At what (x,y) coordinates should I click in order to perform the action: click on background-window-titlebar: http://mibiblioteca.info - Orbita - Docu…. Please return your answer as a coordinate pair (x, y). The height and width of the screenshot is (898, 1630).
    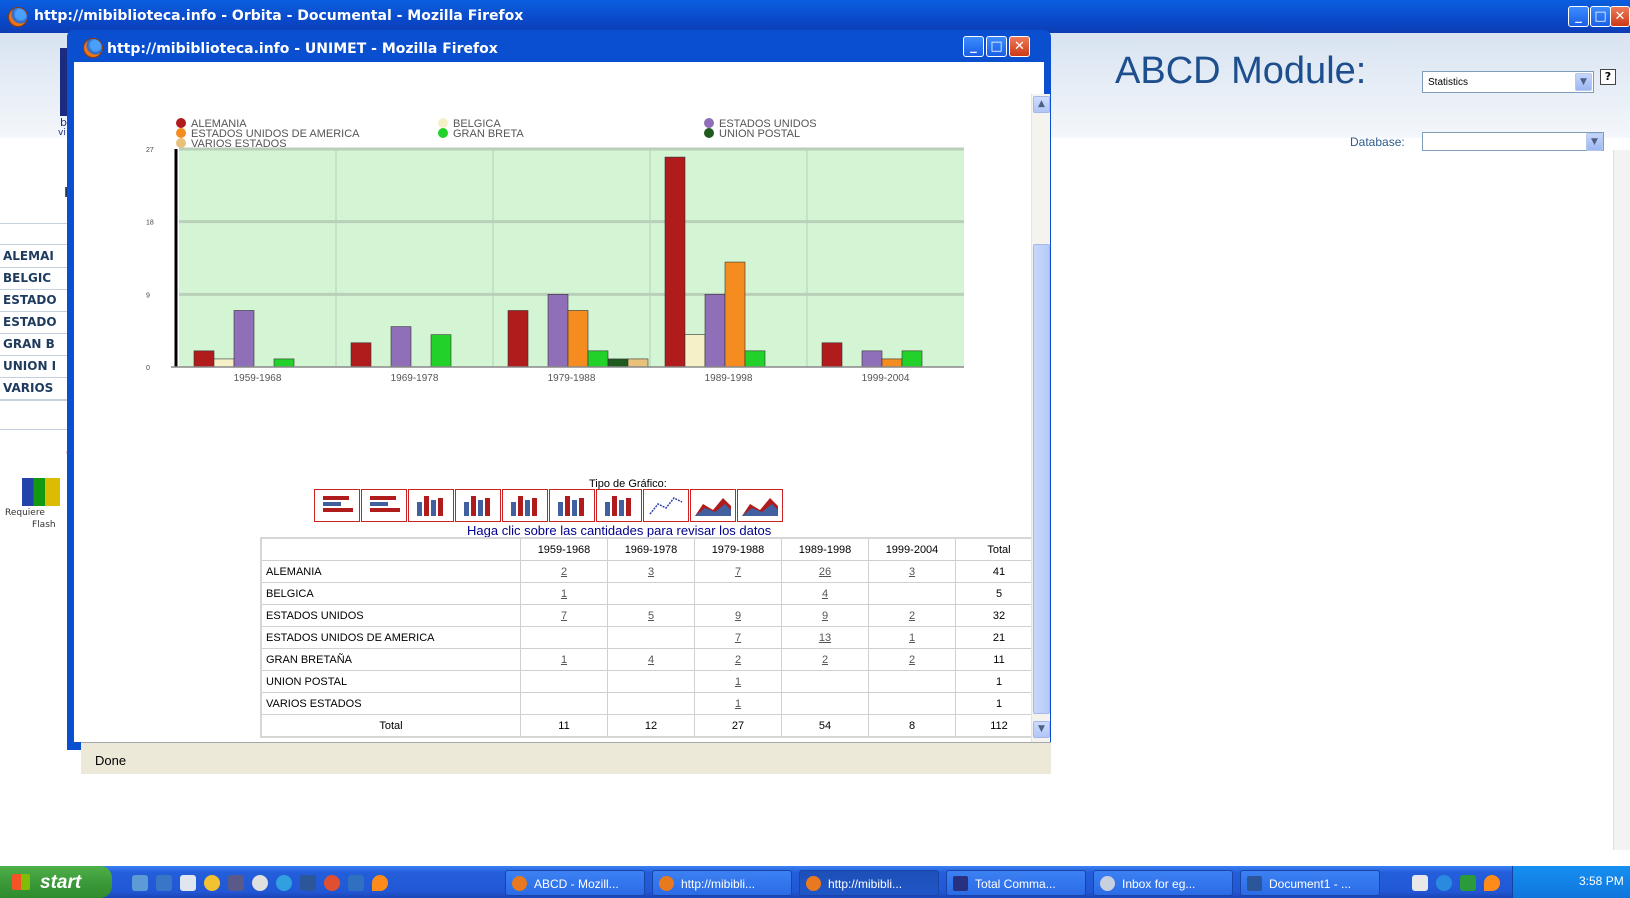
    Looking at the image, I should click on (815, 16).